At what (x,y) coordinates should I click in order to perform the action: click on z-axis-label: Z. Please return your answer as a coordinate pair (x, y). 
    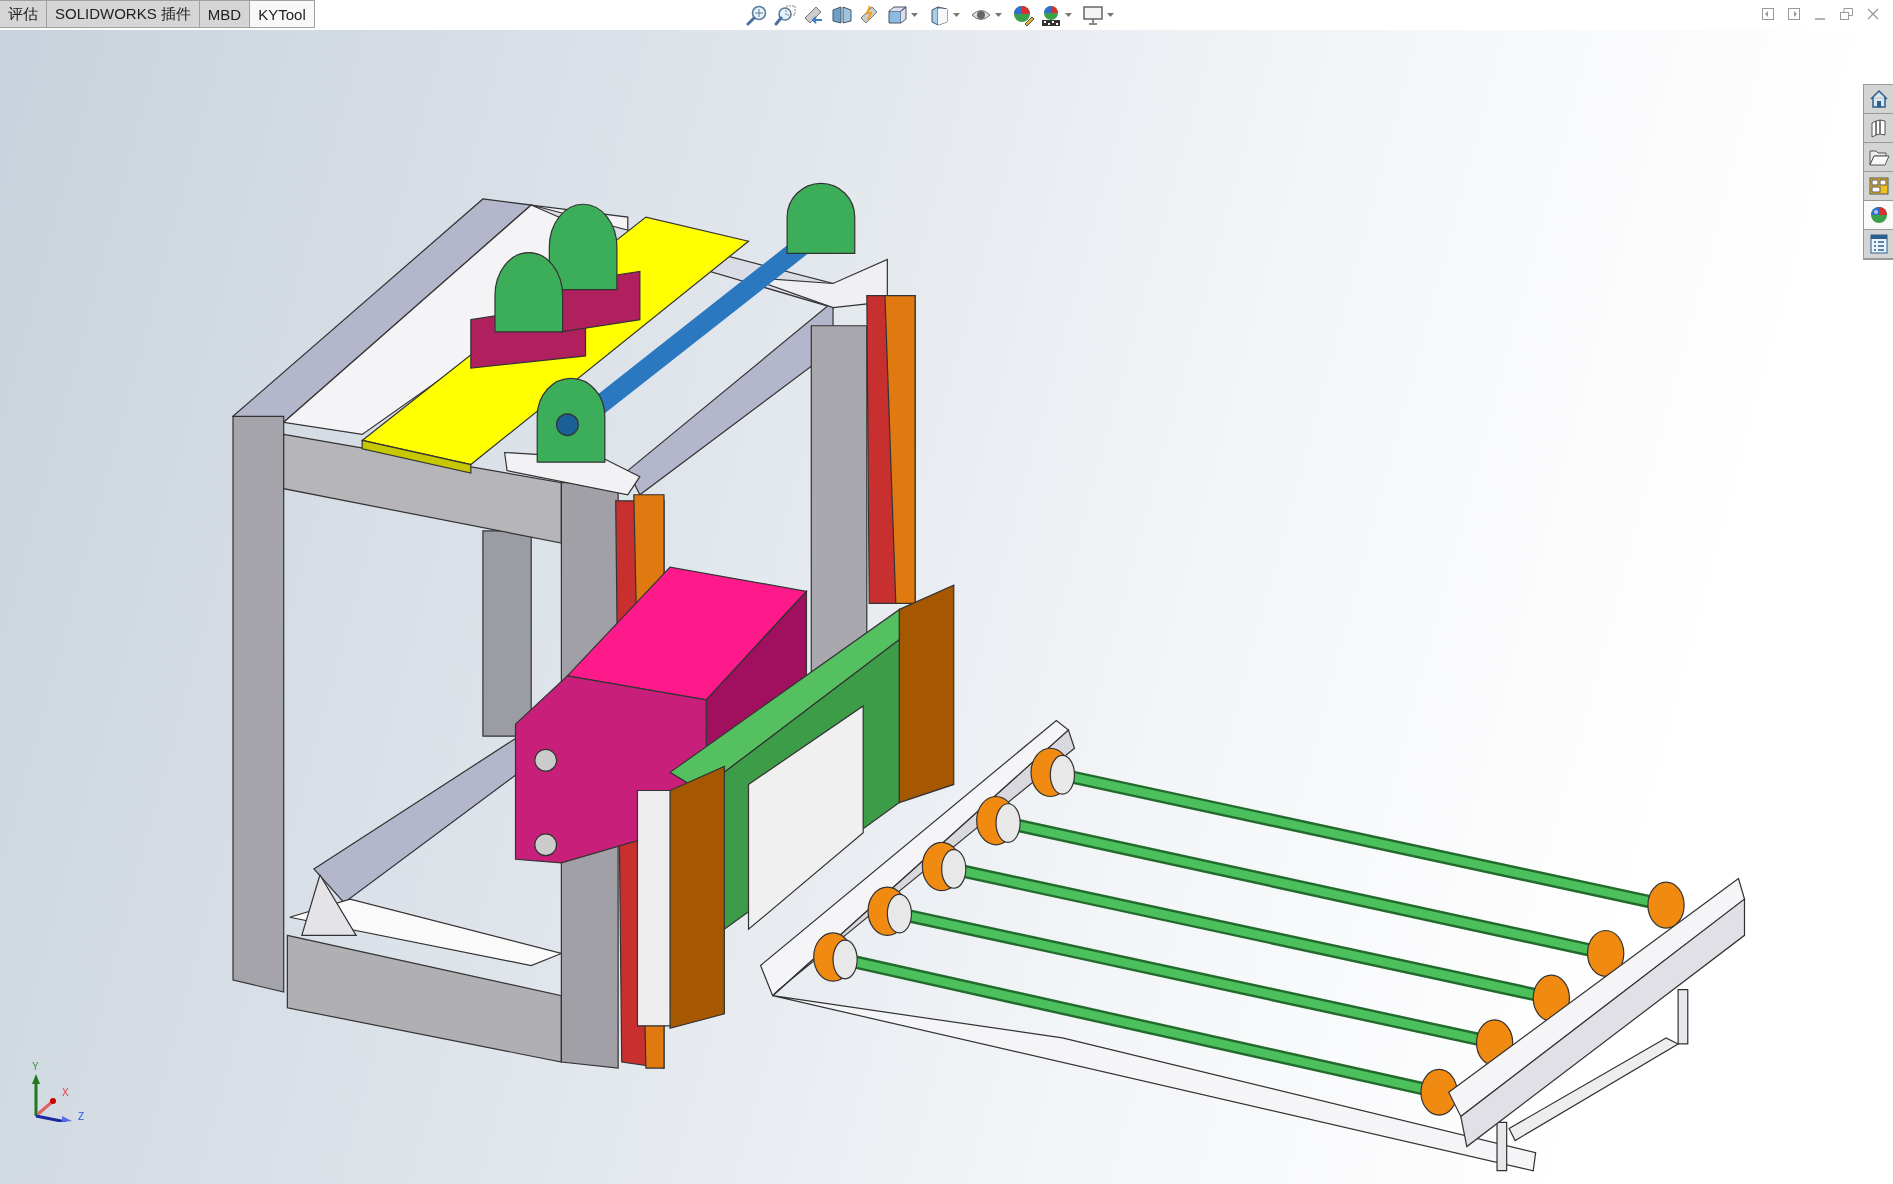
    Looking at the image, I should click on (81, 1116).